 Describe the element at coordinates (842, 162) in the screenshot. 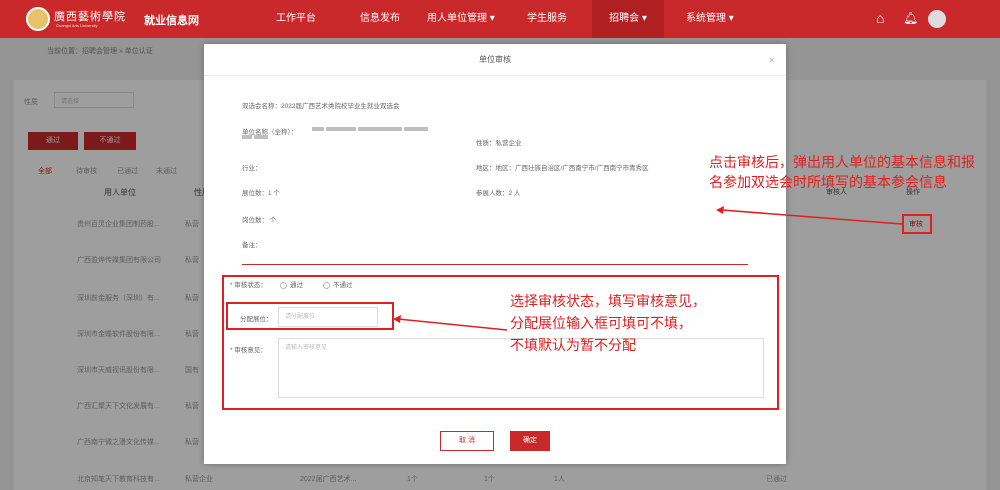

I see `annotation-note-1: 点击审核后，弹出用人单位的基本信息和报` at that location.